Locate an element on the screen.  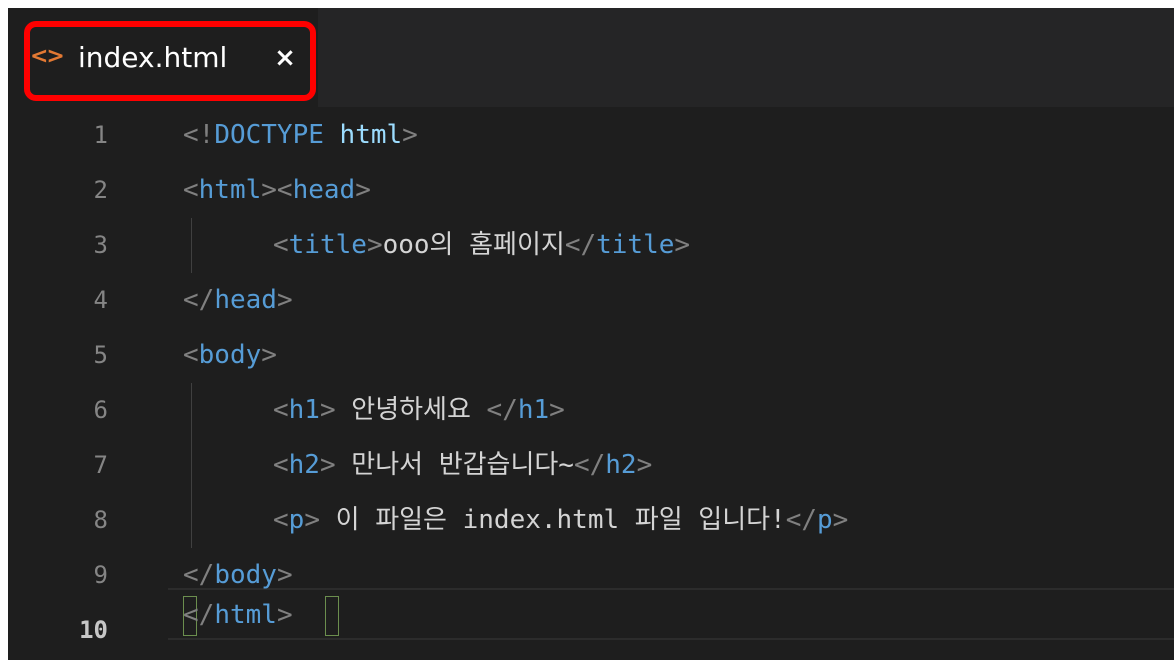
code-line-2: <html><head> is located at coordinates (277, 190).